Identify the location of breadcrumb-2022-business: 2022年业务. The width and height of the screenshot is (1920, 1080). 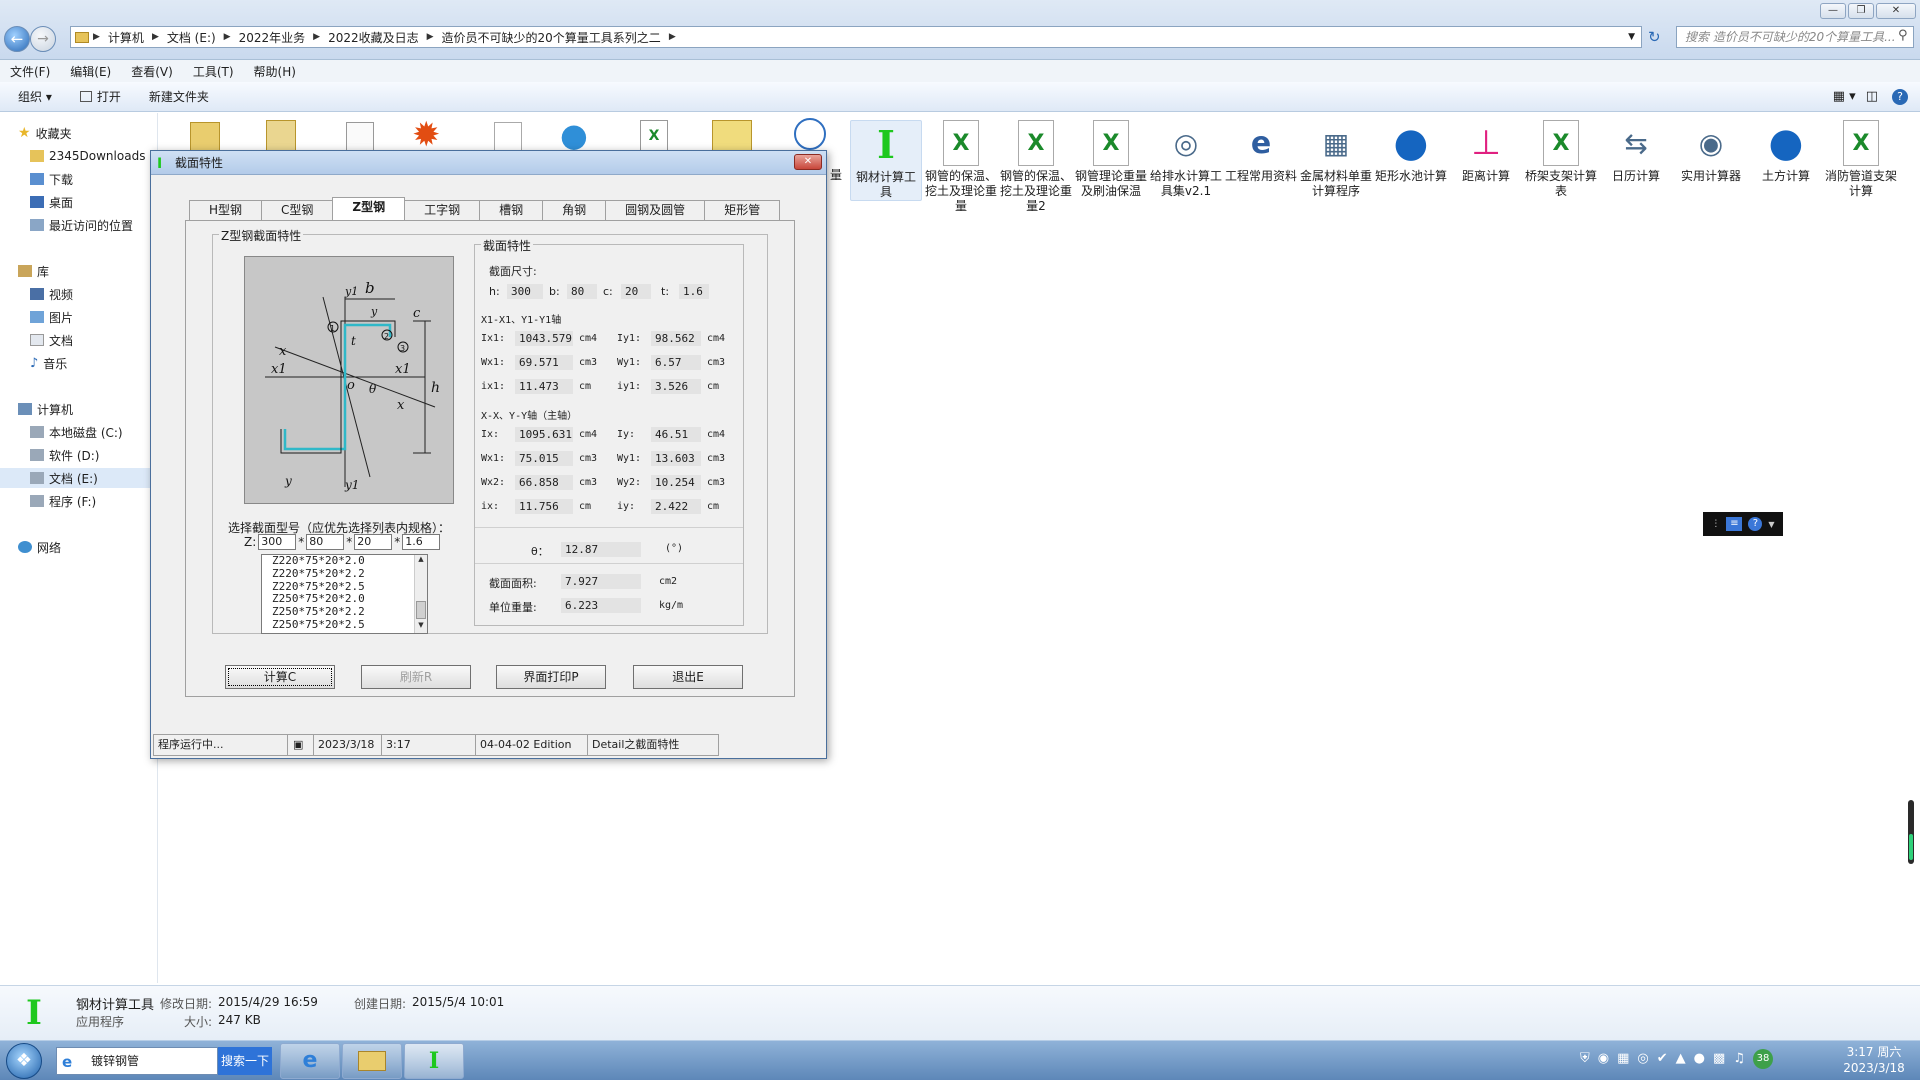
(272, 37).